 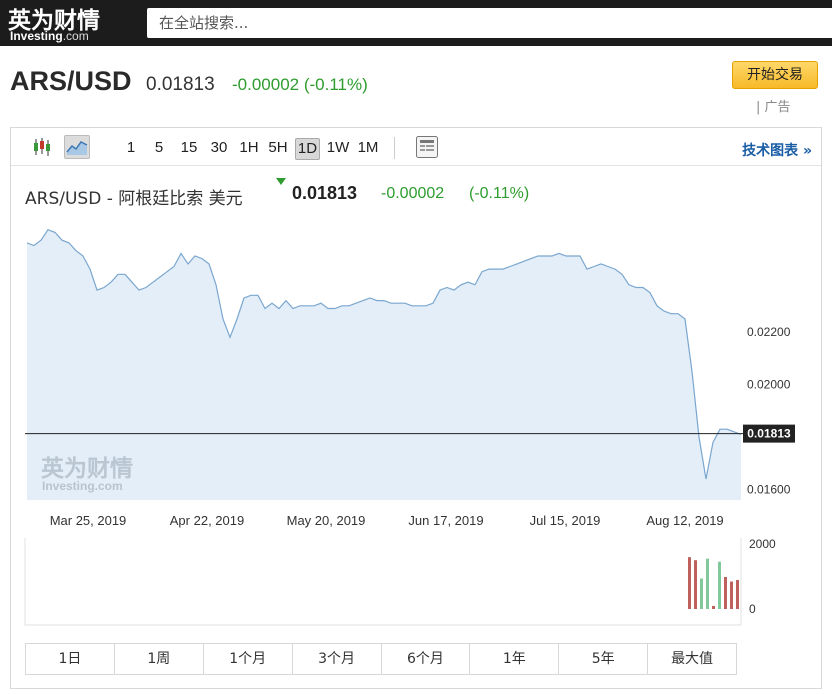 I want to click on site-search-box, so click(x=489, y=23).